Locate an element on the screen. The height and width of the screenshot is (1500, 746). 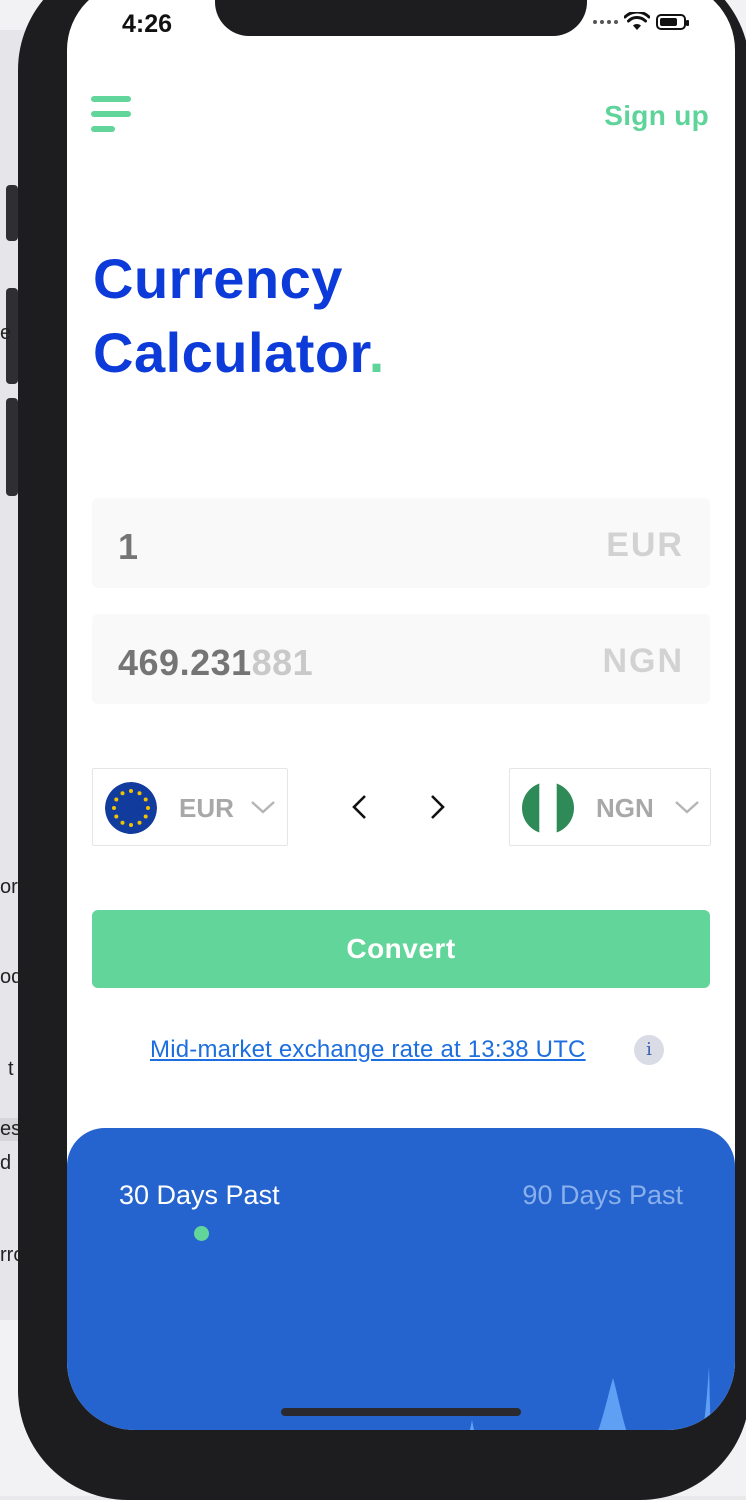
tab-90-days: 90 Days Past is located at coordinates (602, 1195).